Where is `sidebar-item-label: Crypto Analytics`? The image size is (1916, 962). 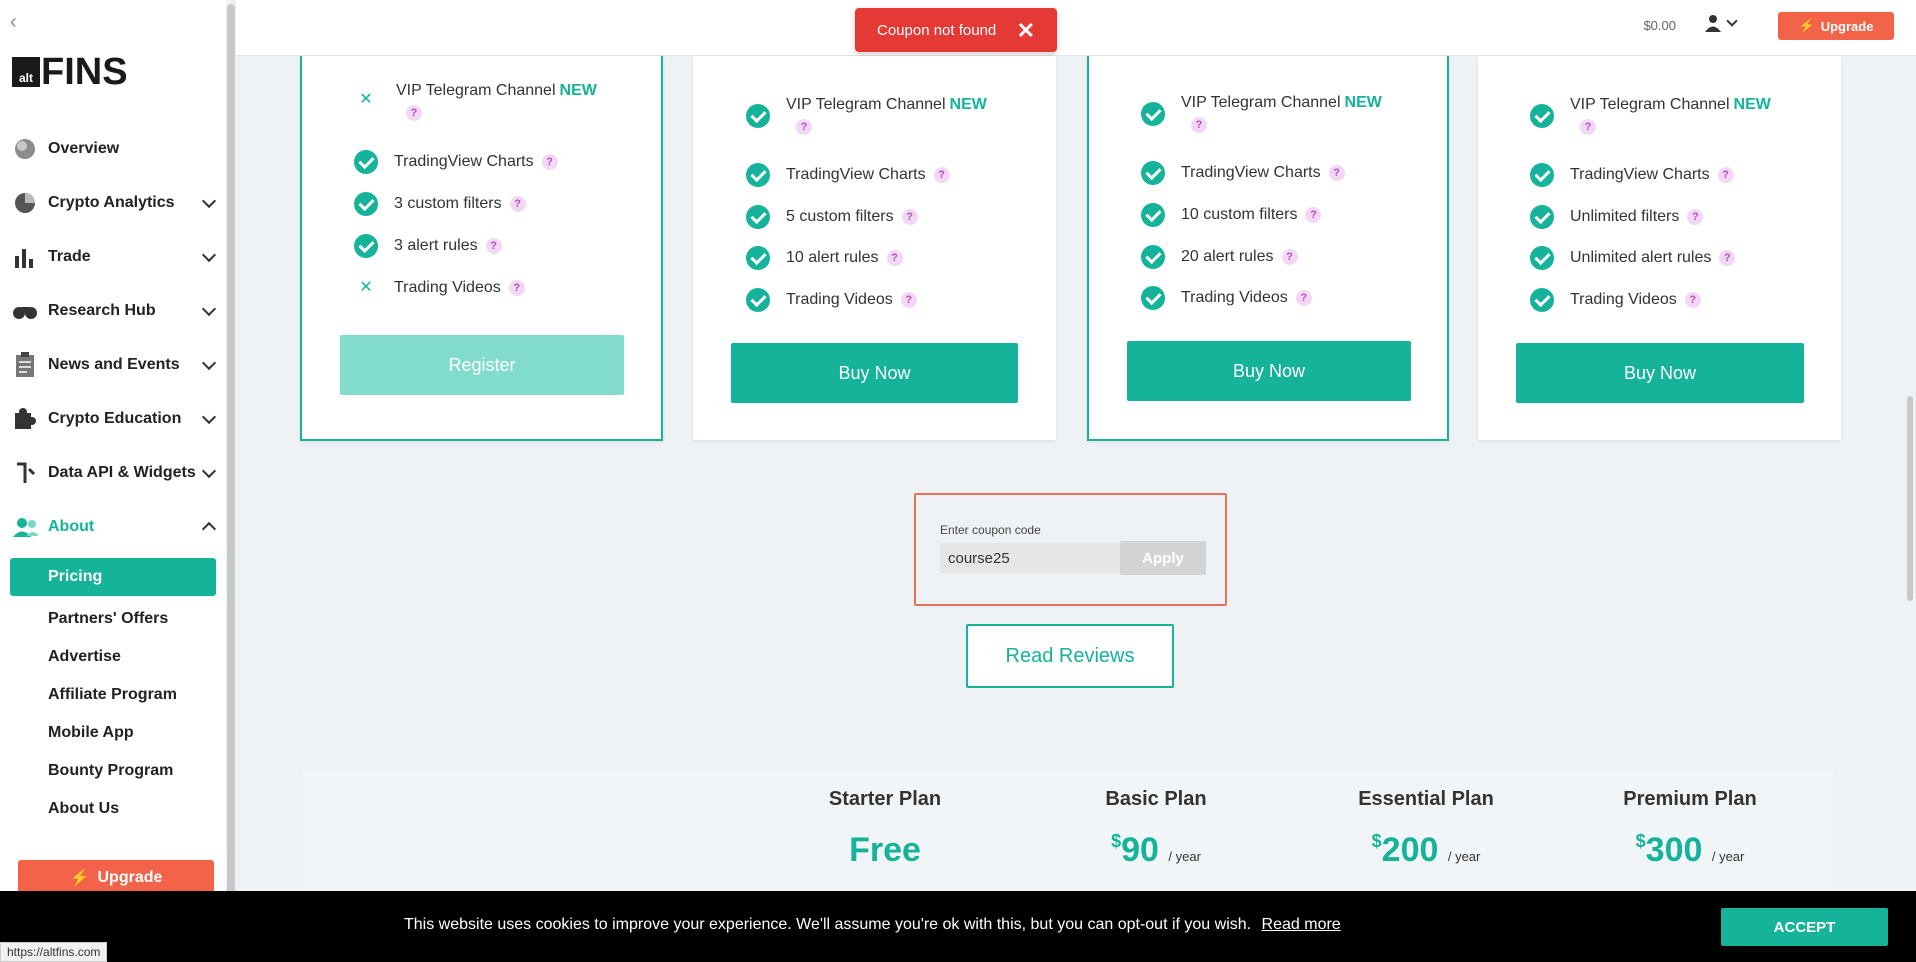
sidebar-item-label: Crypto Analytics is located at coordinates (111, 202).